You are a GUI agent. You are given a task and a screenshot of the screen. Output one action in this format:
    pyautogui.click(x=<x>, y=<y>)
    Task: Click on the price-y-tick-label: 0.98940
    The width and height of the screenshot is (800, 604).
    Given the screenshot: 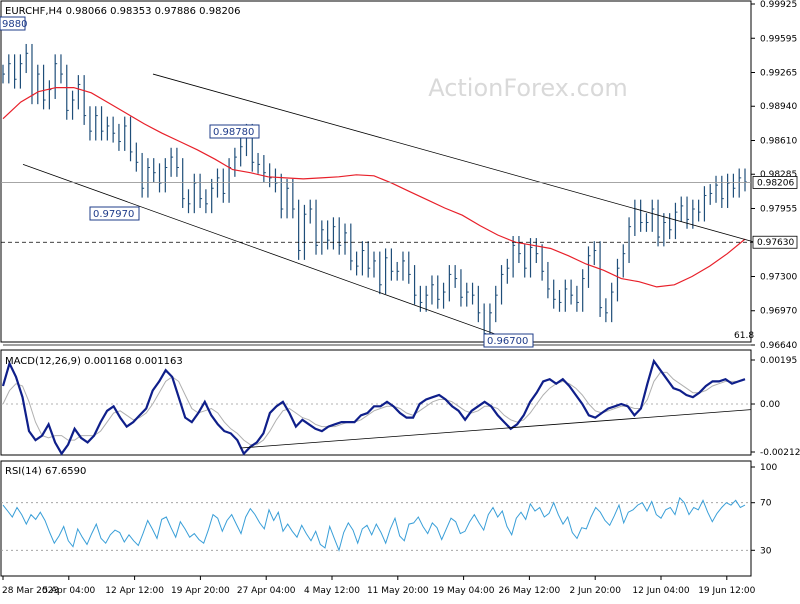 What is the action you would take?
    pyautogui.click(x=778, y=107)
    